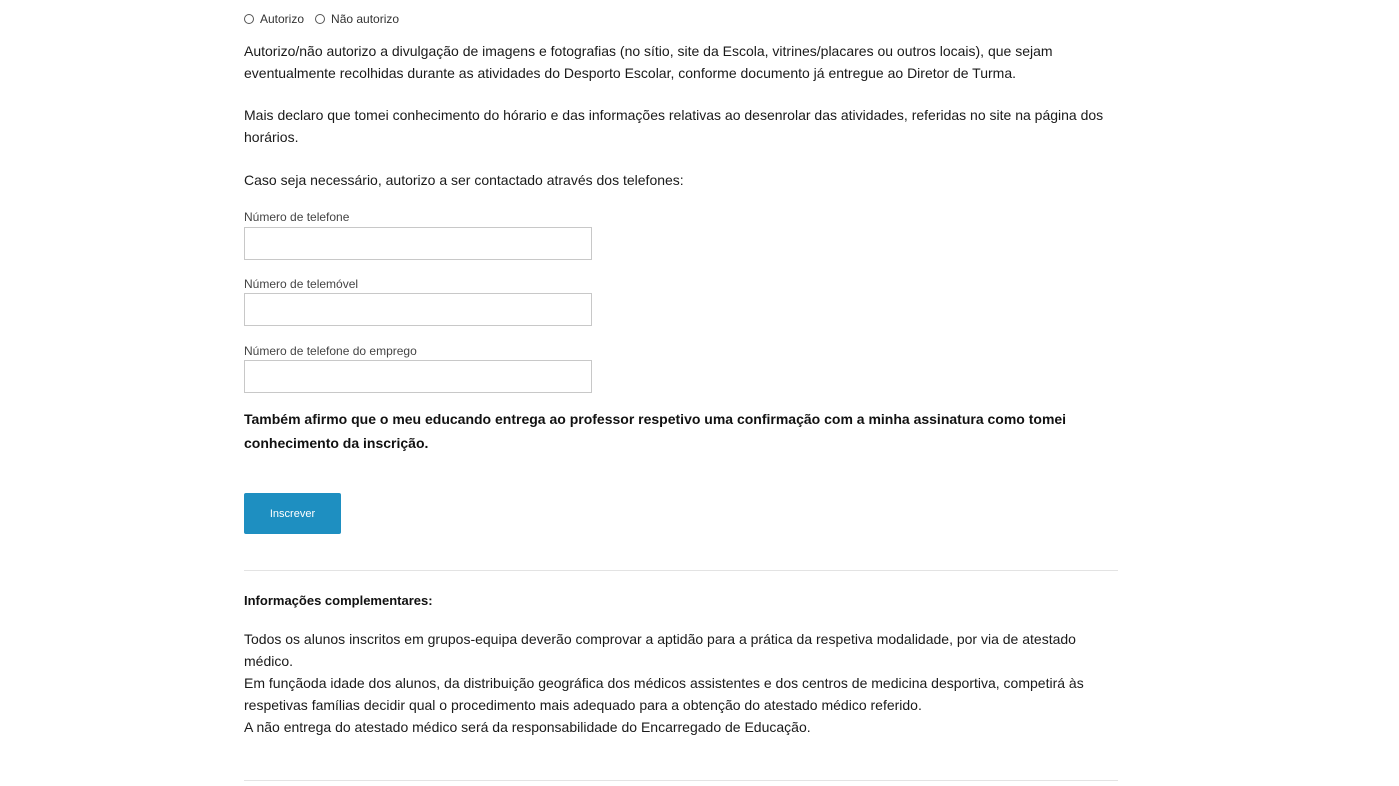 This screenshot has height=786, width=1399. Describe the element at coordinates (418, 309) in the screenshot. I see `mobile-input` at that location.